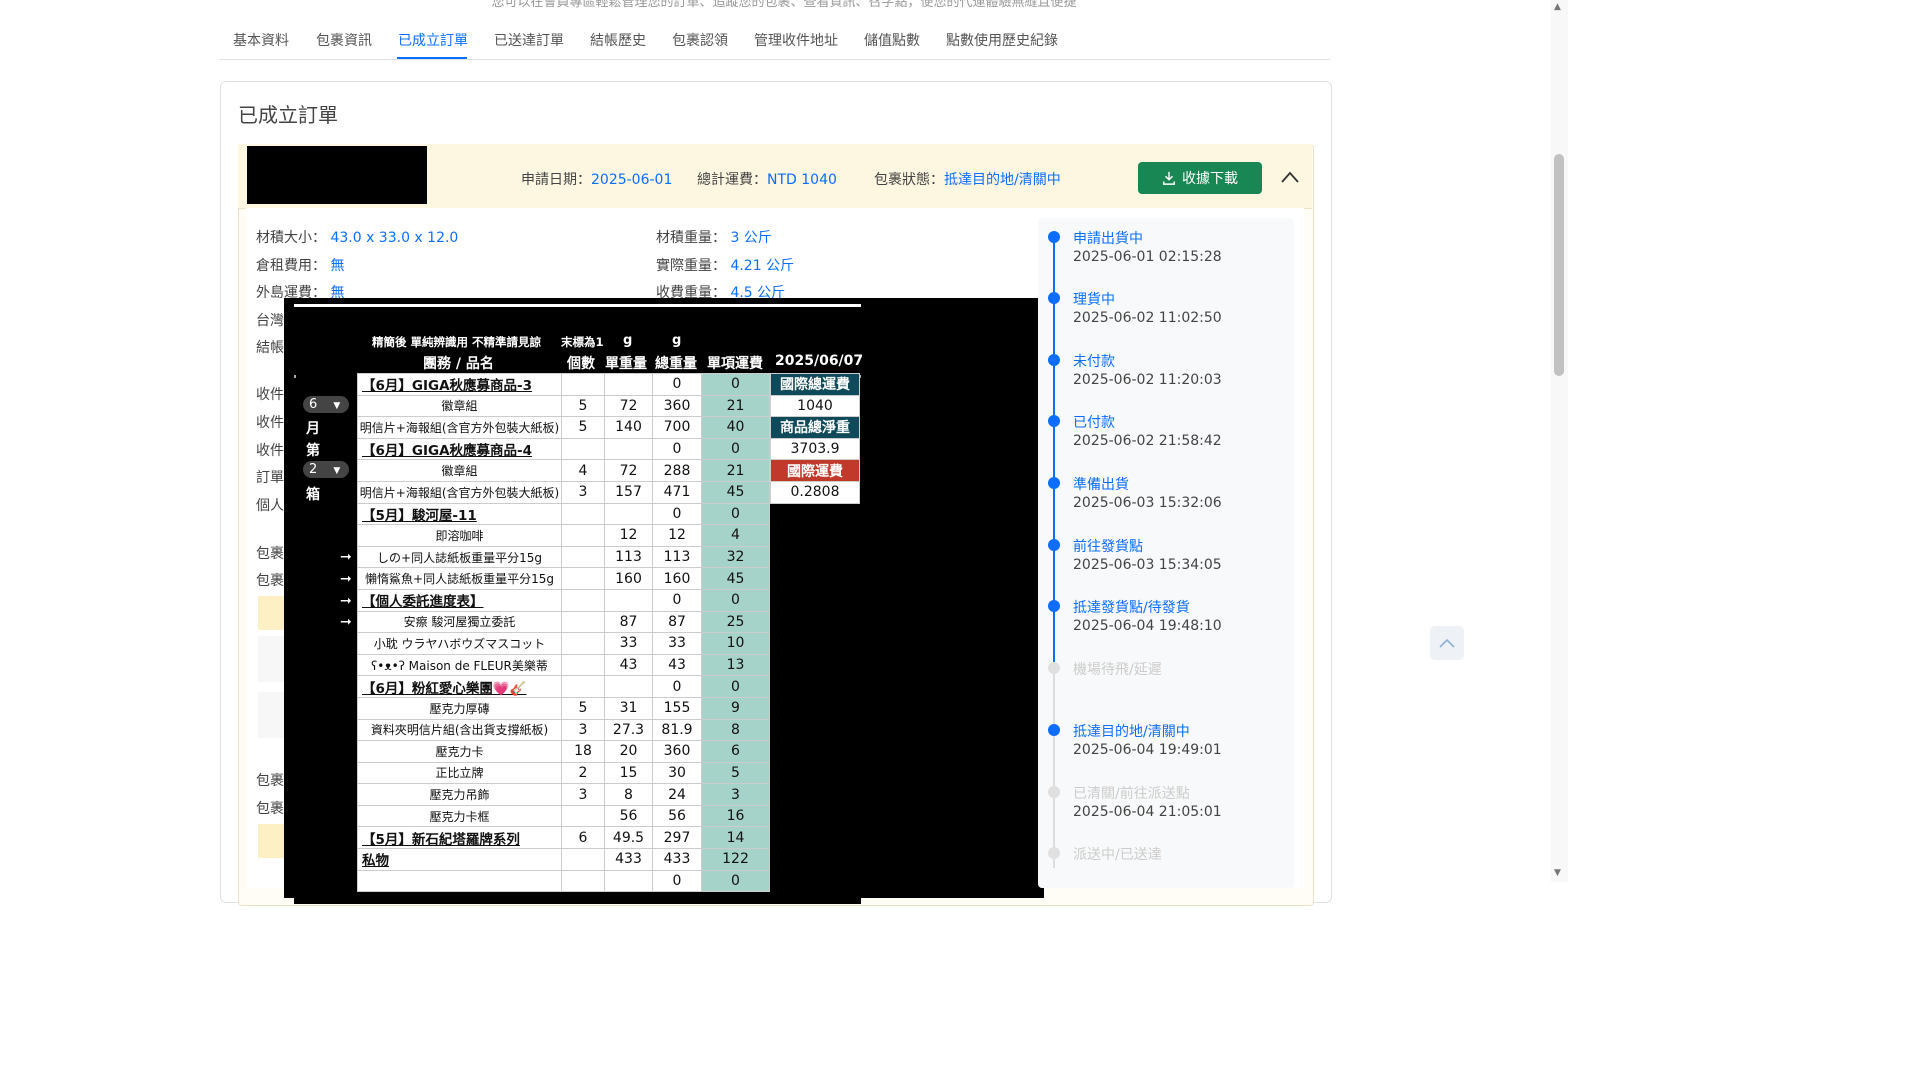  What do you see at coordinates (628, 578) in the screenshot?
I see `sheet-cell-unit: 160` at bounding box center [628, 578].